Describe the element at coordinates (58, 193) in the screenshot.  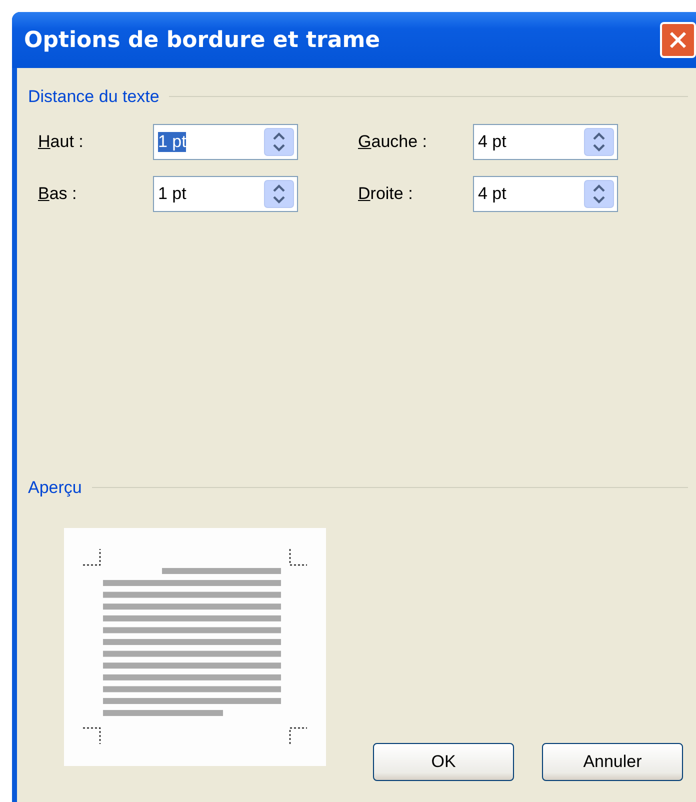
I see `field-label: Bas :` at that location.